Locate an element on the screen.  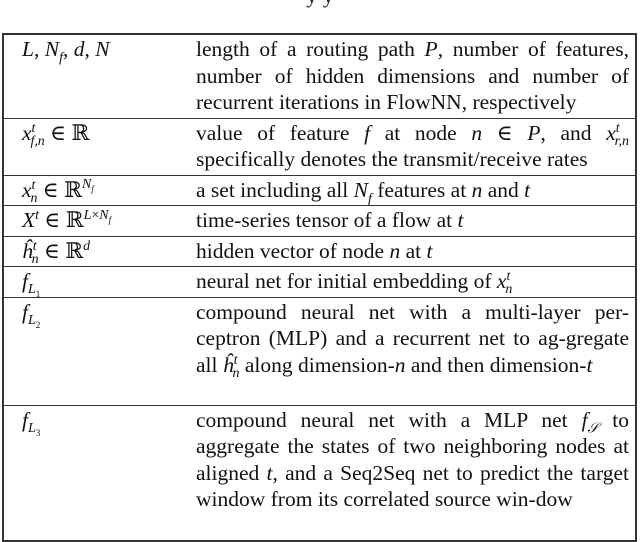
symbol-cell: xtn ∈ ℝNf is located at coordinates (90, 190).